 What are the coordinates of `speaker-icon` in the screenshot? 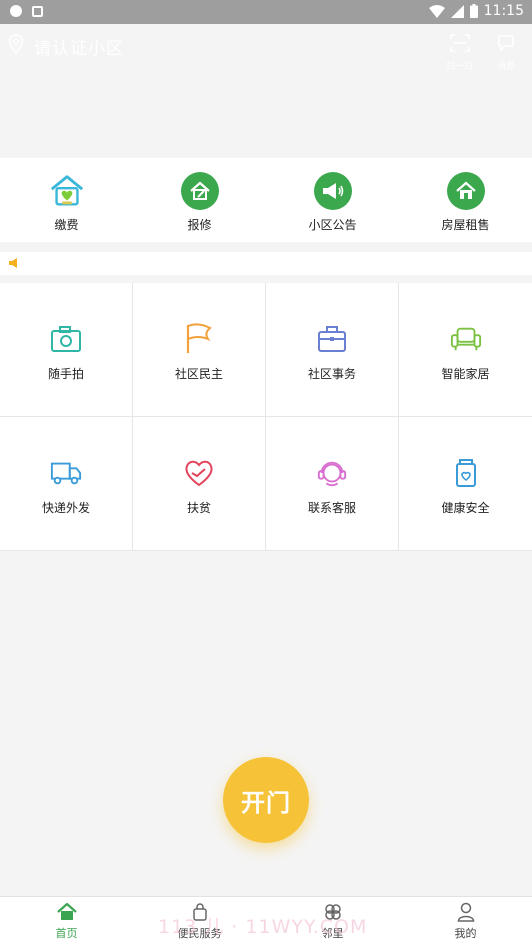 It's located at (13, 263).